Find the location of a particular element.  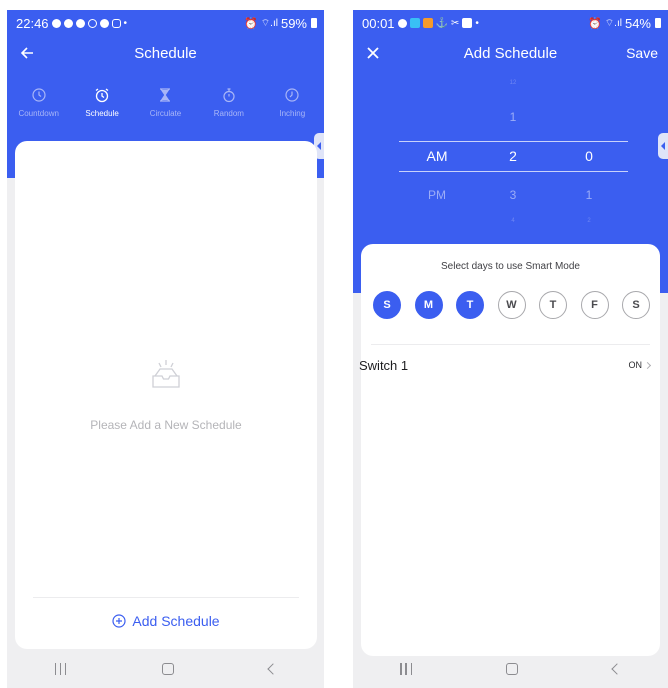

day-saturday: S is located at coordinates (636, 305).